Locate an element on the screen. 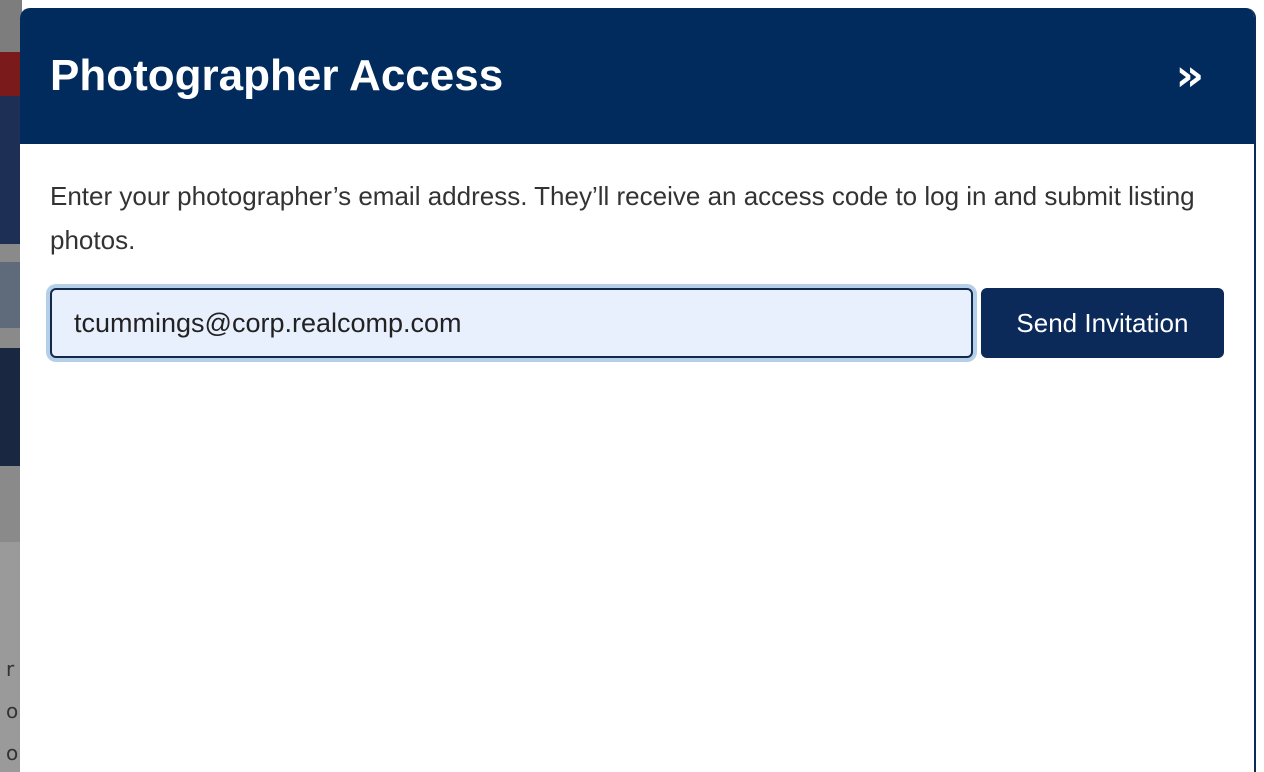  panel-title: Photographer Access is located at coordinates (277, 75).